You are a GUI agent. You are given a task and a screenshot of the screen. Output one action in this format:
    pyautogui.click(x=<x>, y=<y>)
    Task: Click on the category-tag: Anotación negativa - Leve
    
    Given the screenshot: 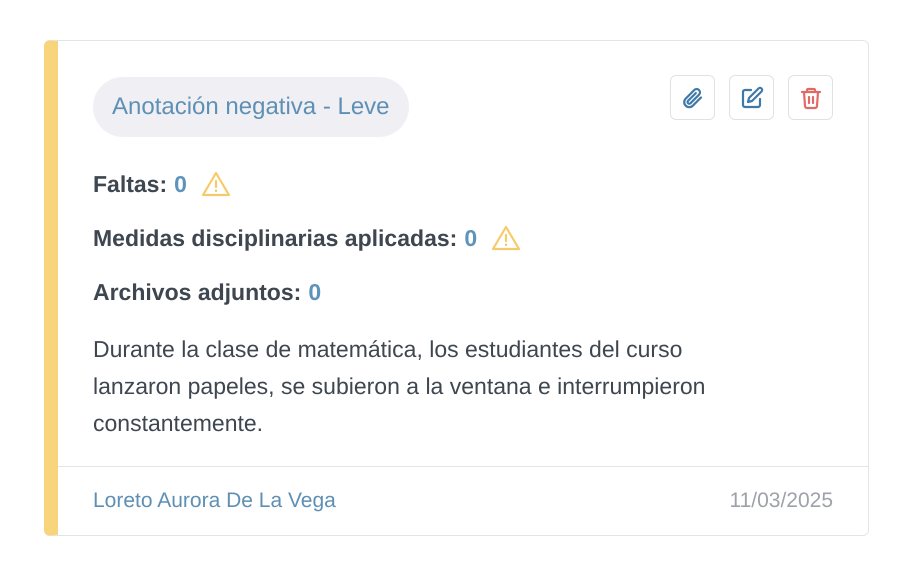 What is the action you would take?
    pyautogui.click(x=251, y=107)
    